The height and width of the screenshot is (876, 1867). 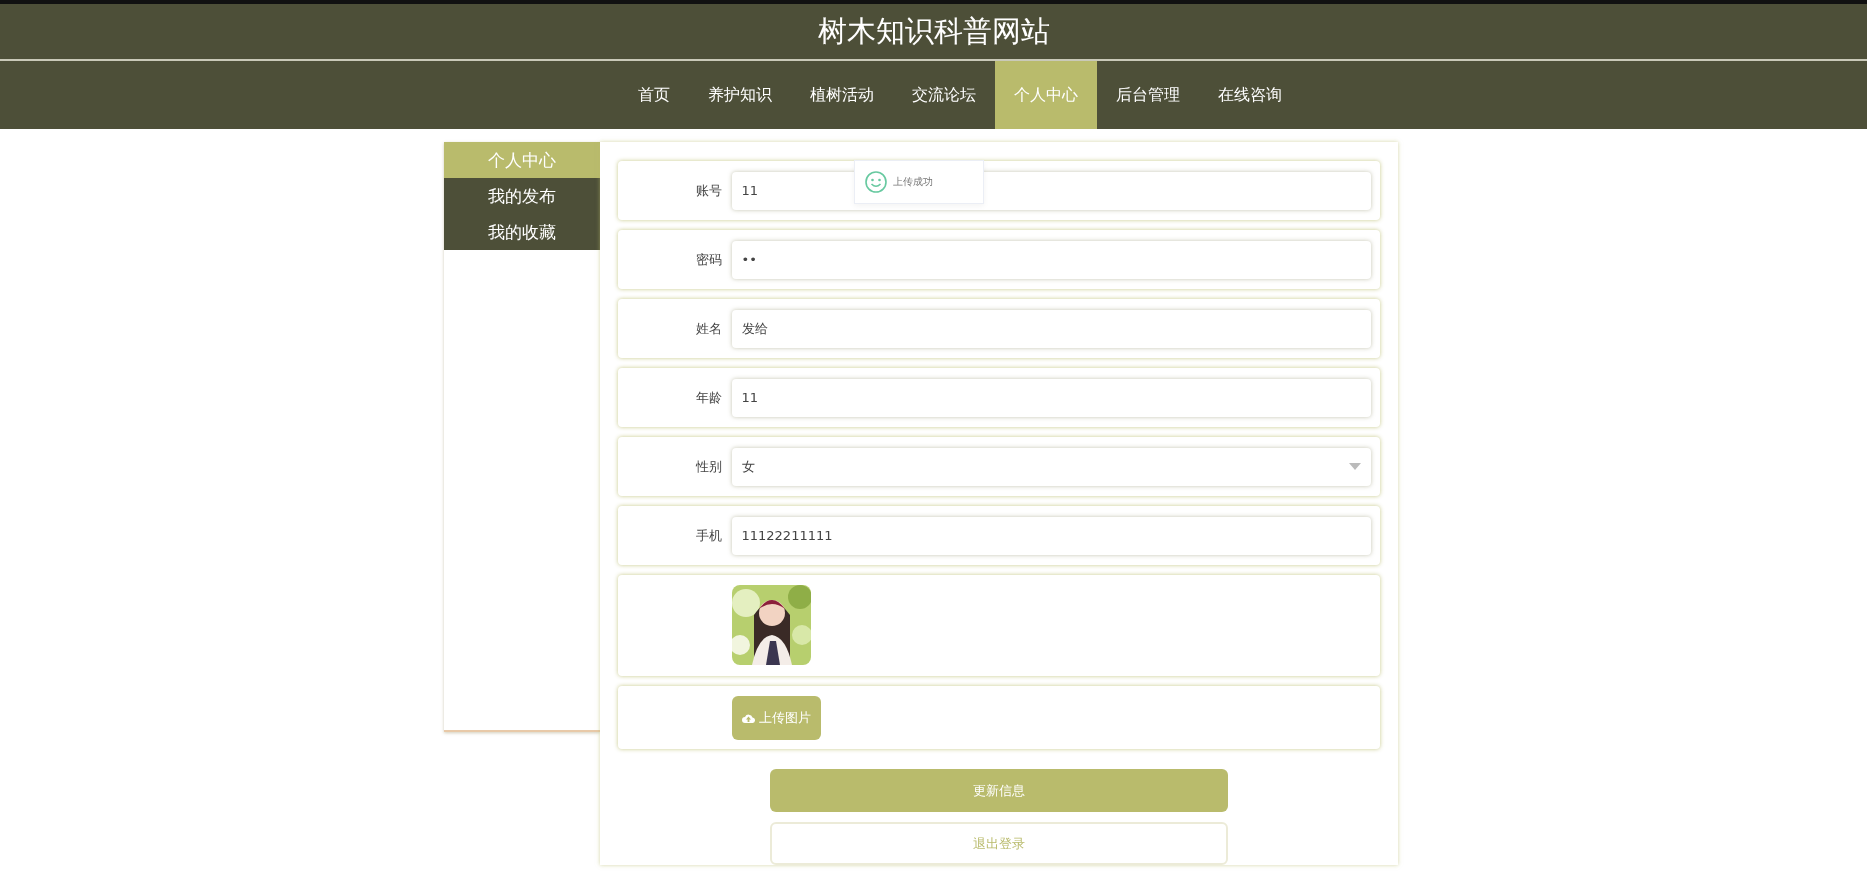 What do you see at coordinates (748, 717) in the screenshot?
I see `cloud-upload-icon` at bounding box center [748, 717].